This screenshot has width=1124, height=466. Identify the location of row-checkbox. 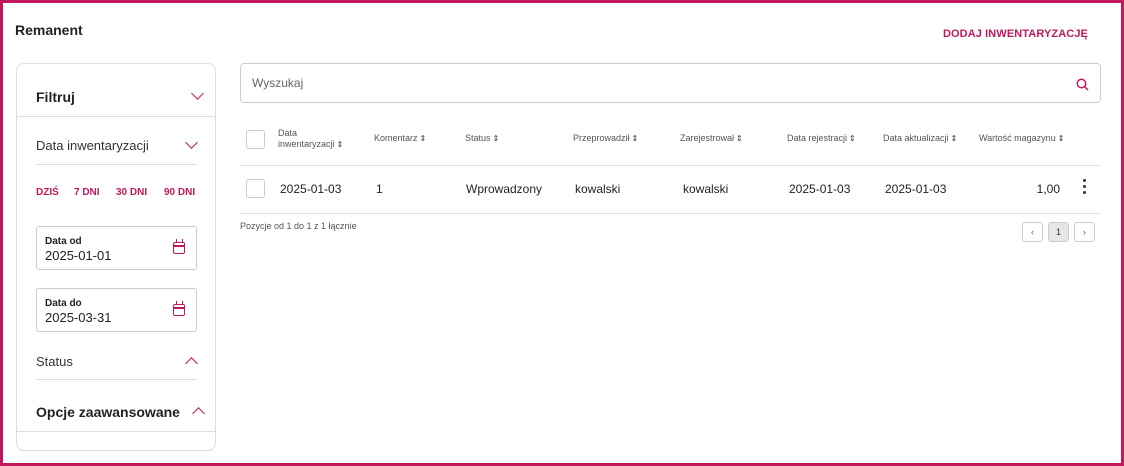
(255, 188).